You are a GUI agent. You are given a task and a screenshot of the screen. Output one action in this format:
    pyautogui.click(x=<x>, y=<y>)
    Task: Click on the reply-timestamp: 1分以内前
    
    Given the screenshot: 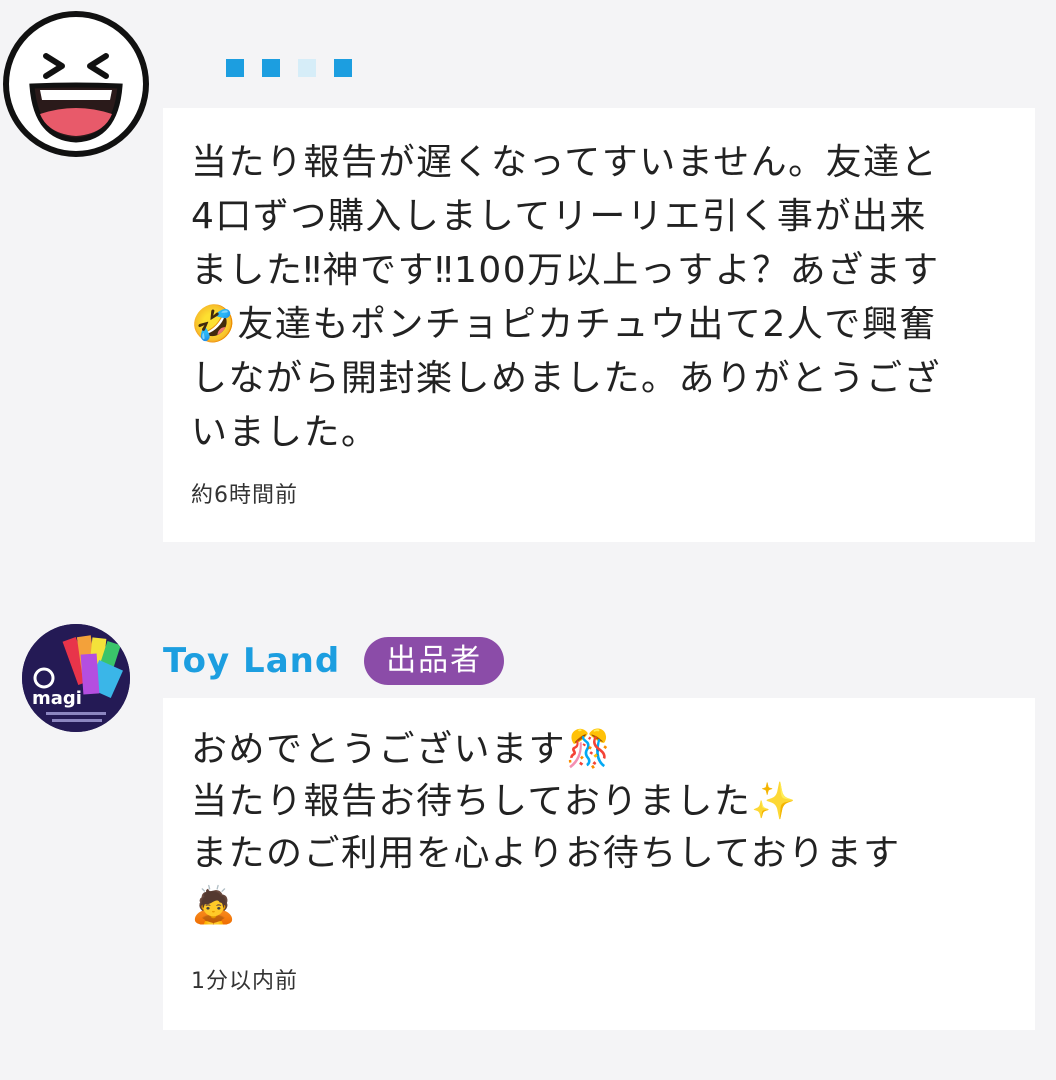 What is the action you would take?
    pyautogui.click(x=244, y=981)
    